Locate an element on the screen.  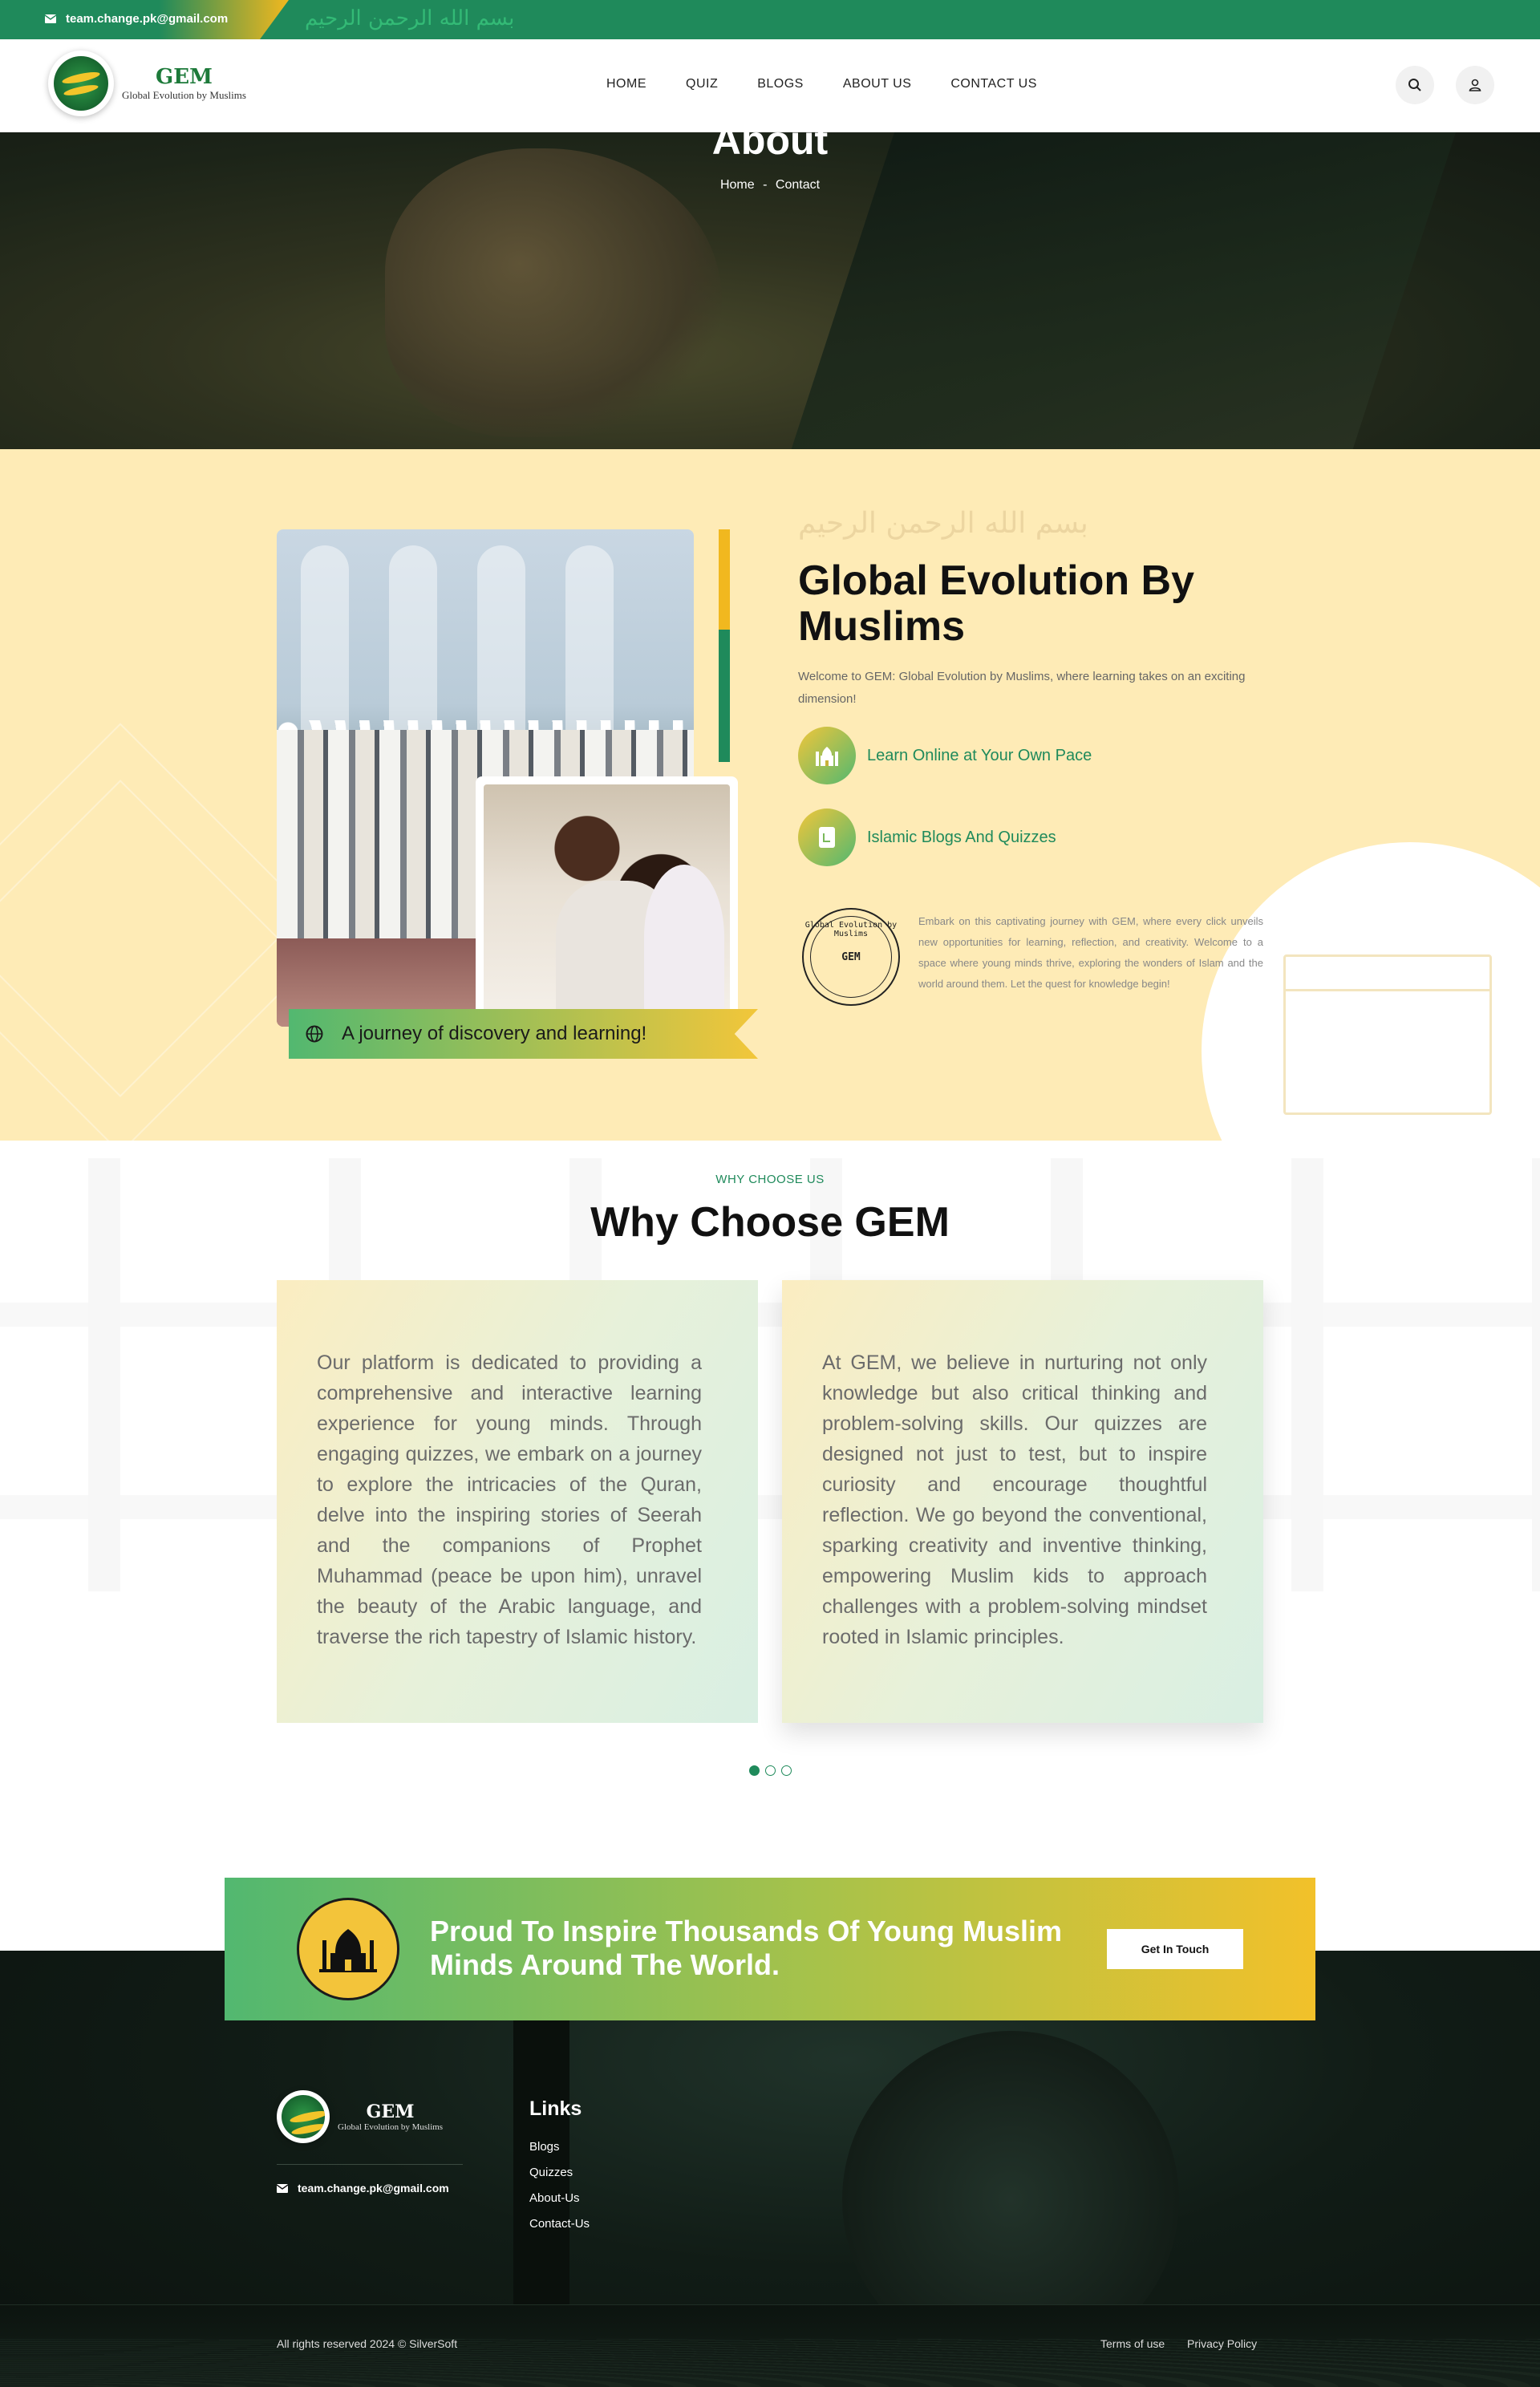
mosque-icon is located at coordinates (827, 755).